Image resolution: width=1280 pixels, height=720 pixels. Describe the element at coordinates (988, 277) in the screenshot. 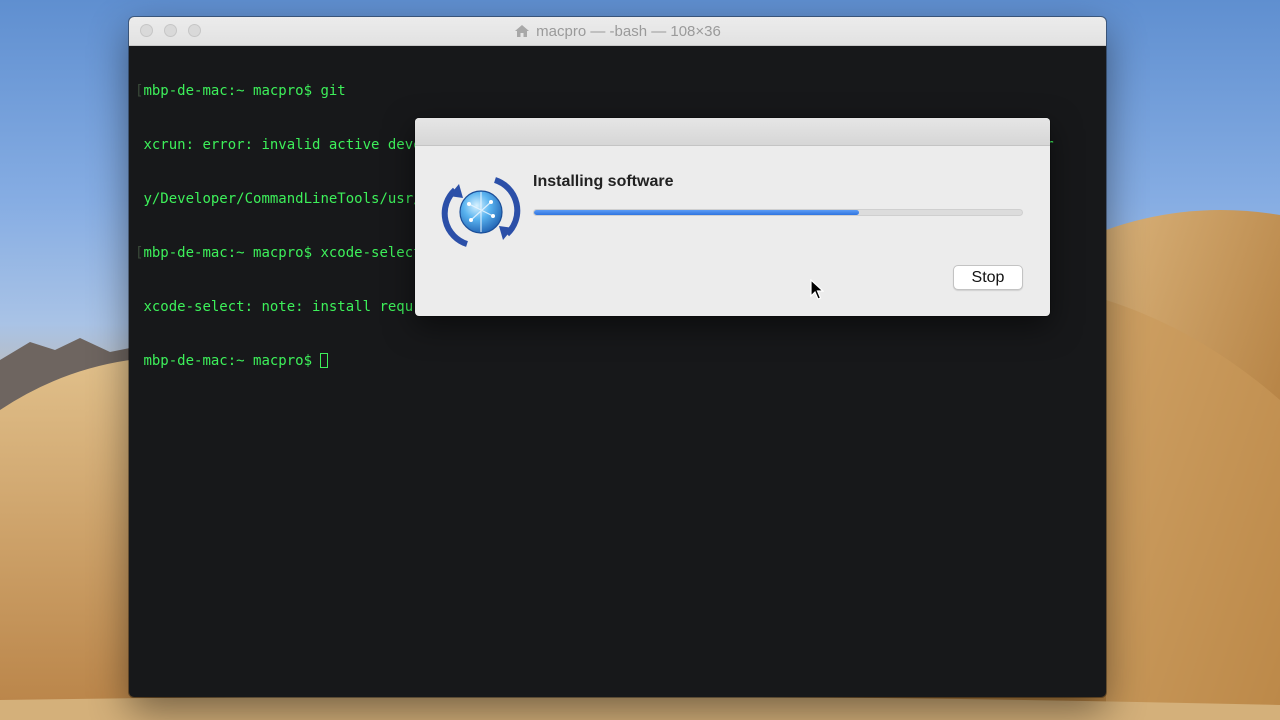

I see `stop-button: Stop` at that location.